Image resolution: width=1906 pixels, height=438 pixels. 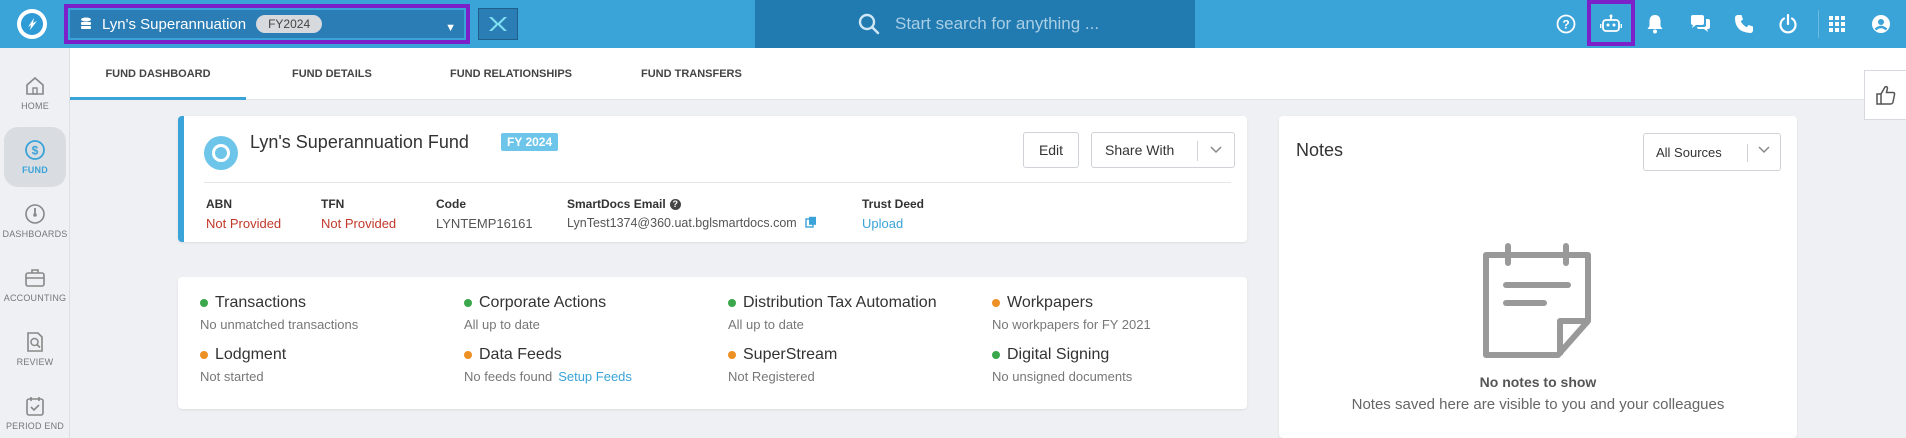 I want to click on thumbs-up-icon, so click(x=1885, y=95).